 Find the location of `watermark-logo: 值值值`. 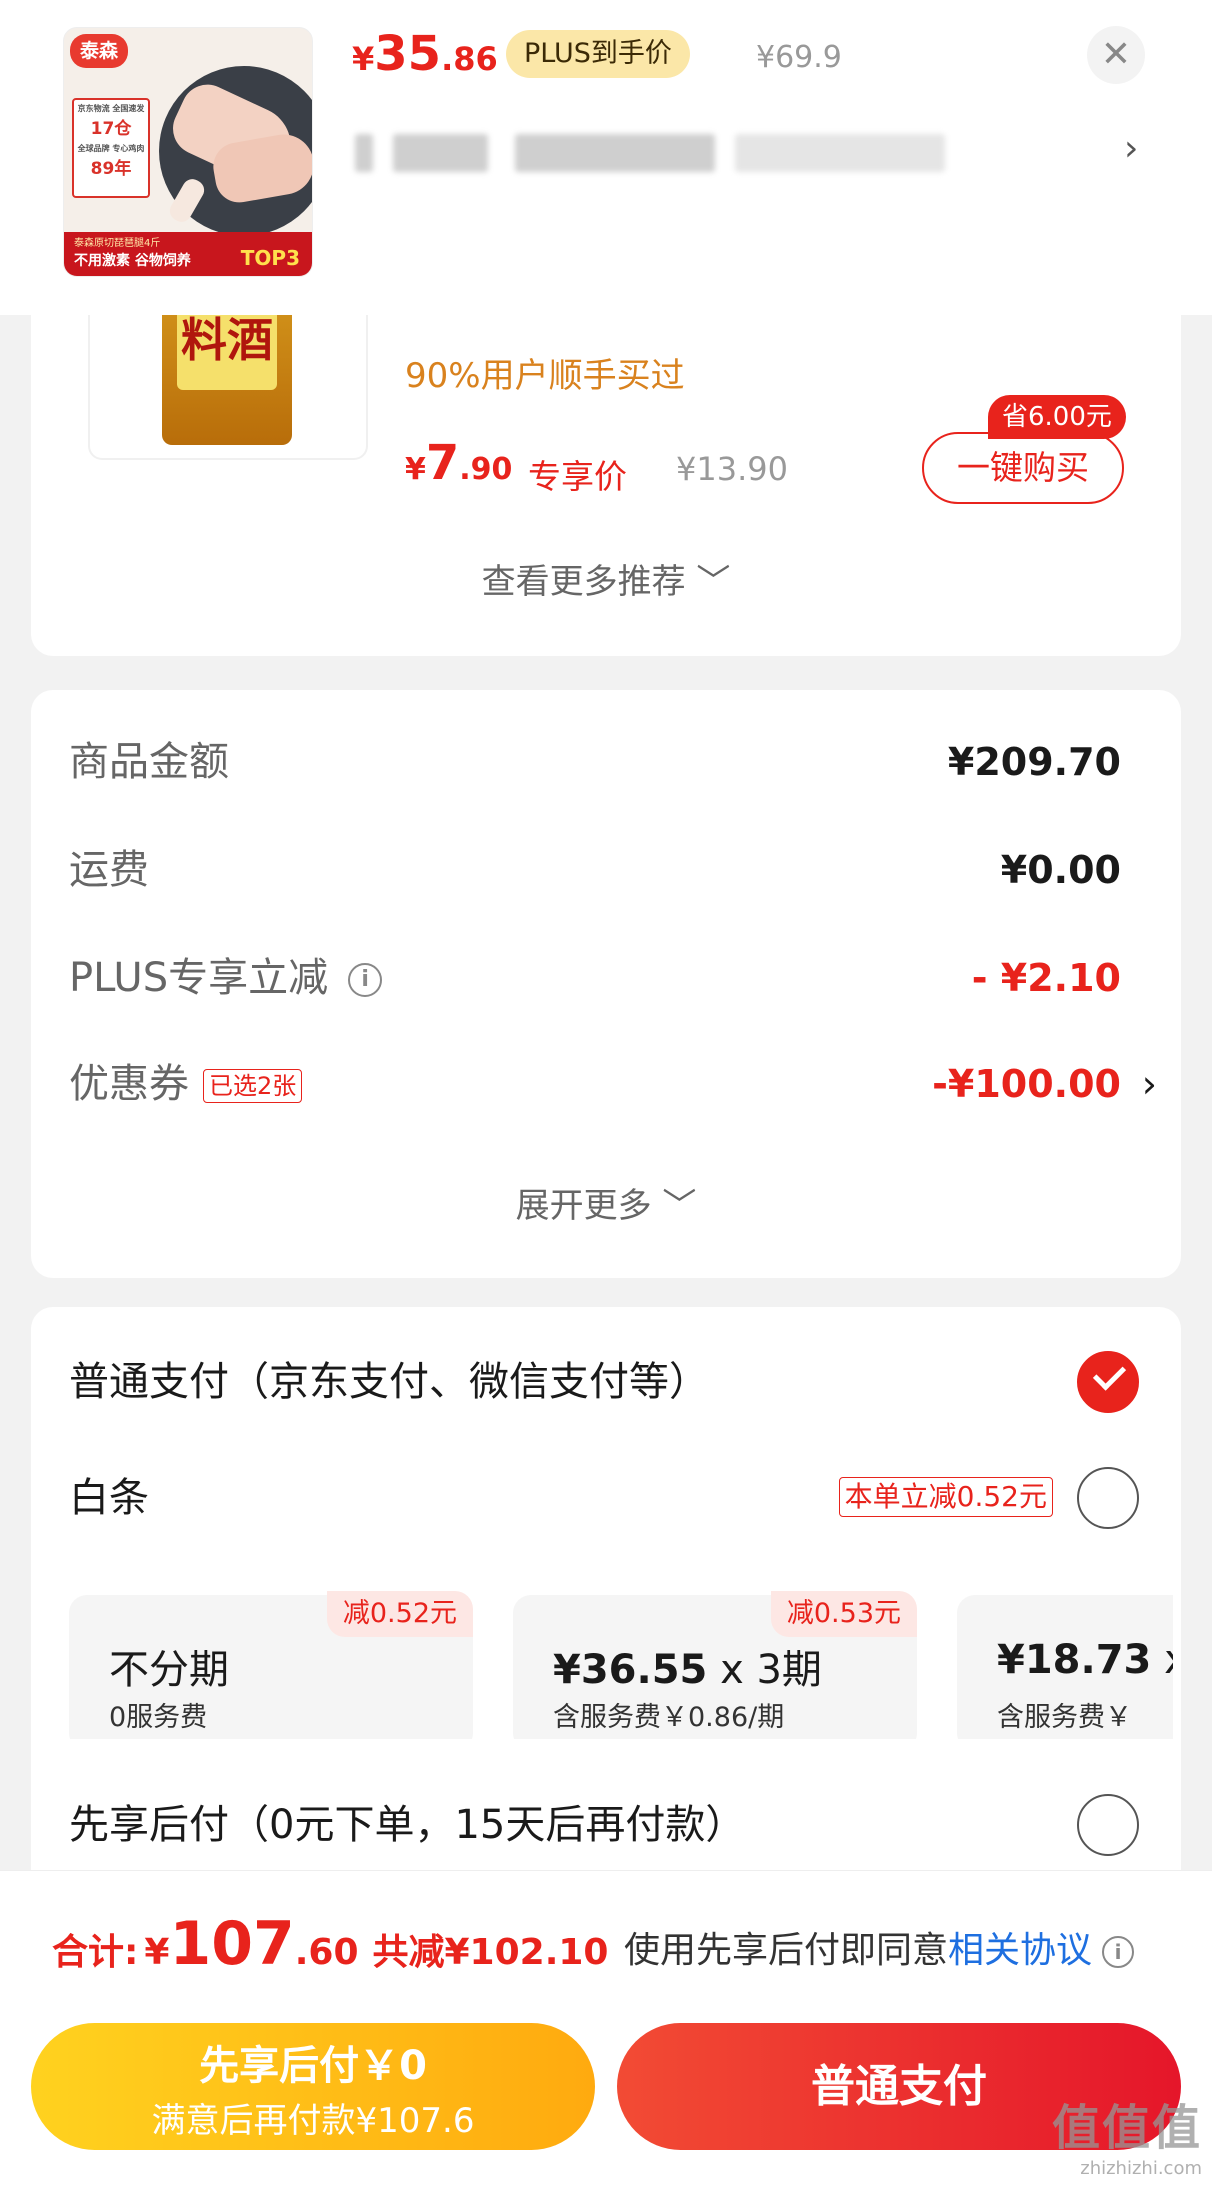

watermark-logo: 值值值 is located at coordinates (1126, 2128).